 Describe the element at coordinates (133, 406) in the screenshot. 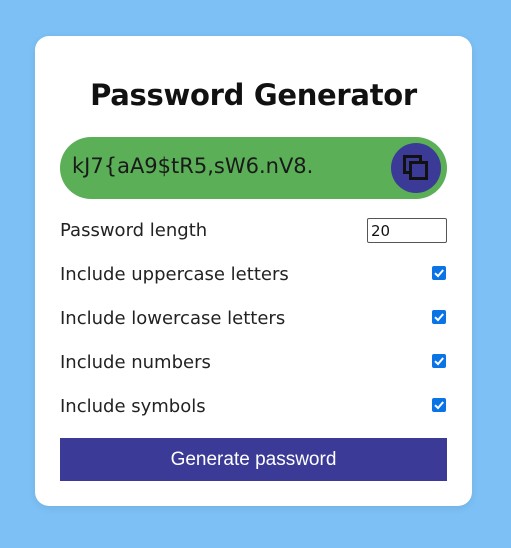

I see `symbols-label: Include symbols` at that location.